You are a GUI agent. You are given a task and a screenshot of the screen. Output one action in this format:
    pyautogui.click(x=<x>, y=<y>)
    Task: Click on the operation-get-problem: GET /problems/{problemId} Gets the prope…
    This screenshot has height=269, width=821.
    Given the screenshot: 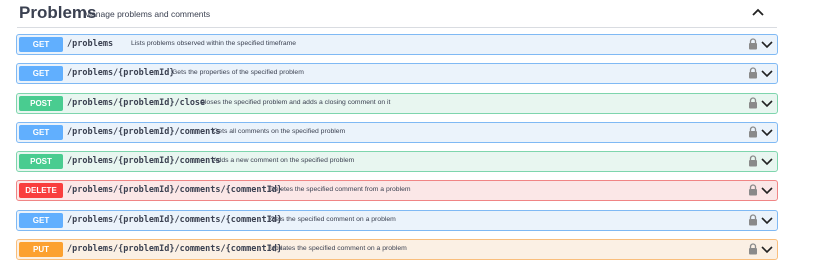 What is the action you would take?
    pyautogui.click(x=397, y=73)
    